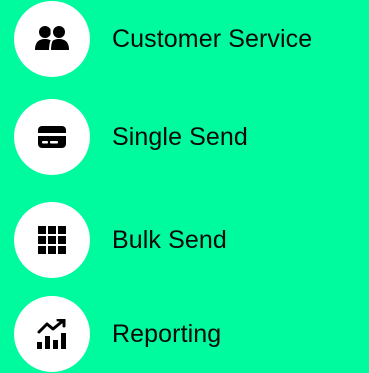  I want to click on menu-item-reporting: Reporting, so click(117, 334).